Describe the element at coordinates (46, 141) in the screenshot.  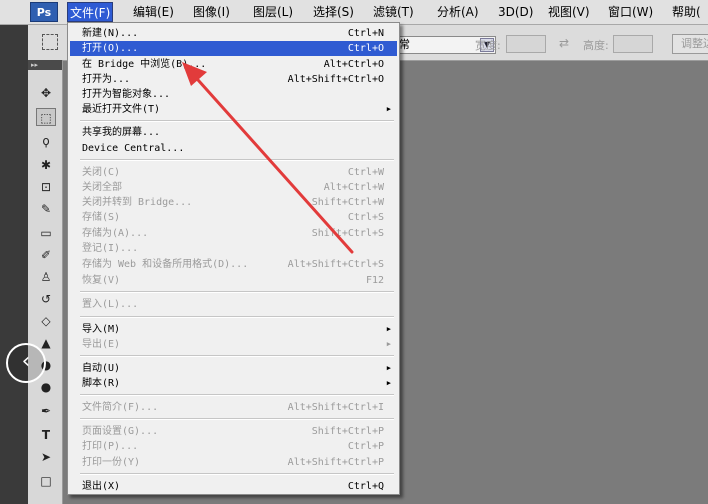
I see `lasso-tool-icon: ϙ` at that location.